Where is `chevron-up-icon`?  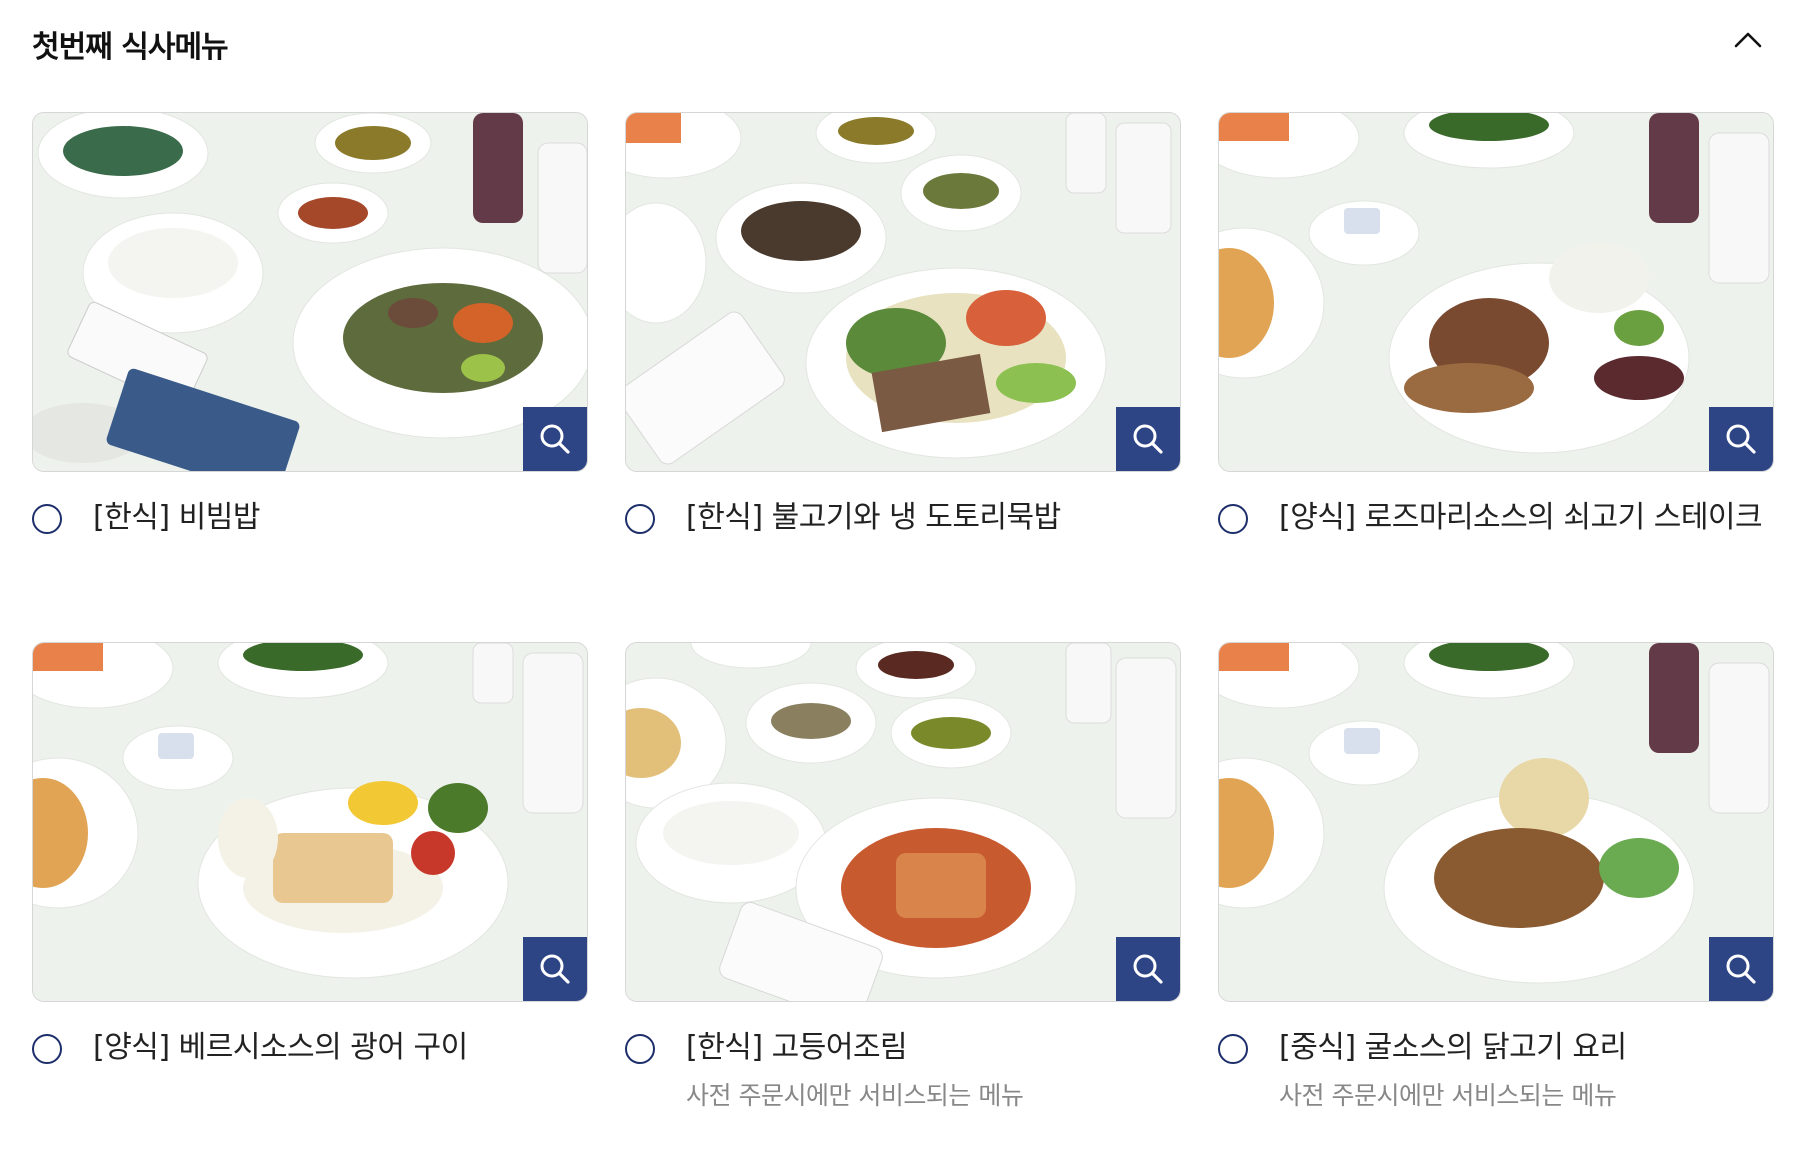 chevron-up-icon is located at coordinates (1748, 40).